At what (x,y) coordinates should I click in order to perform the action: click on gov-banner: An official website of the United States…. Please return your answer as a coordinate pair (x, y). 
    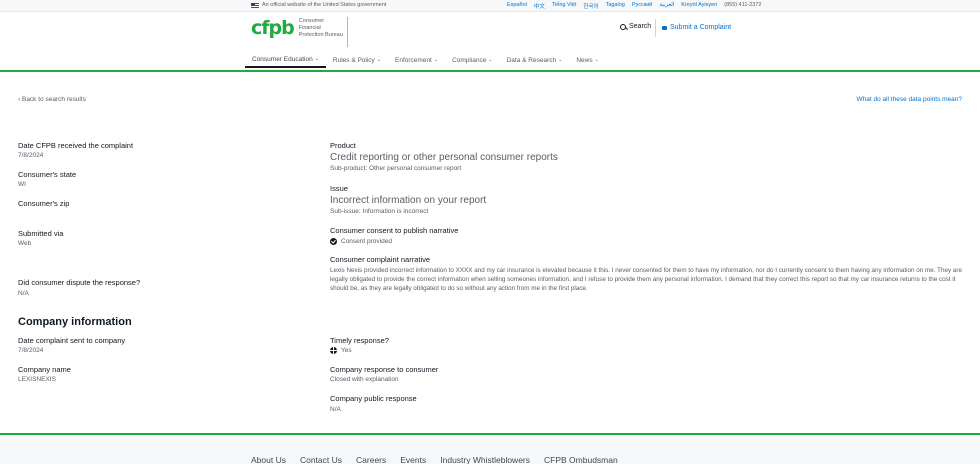
    Looking at the image, I should click on (490, 6).